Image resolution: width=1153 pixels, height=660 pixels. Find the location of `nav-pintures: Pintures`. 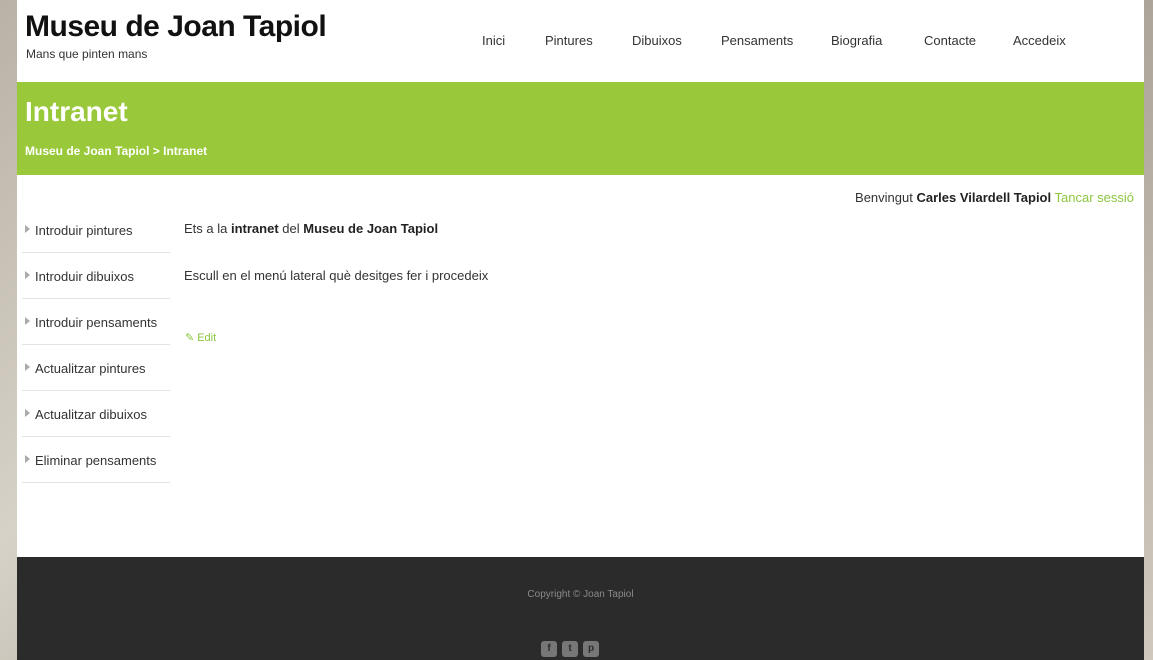

nav-pintures: Pintures is located at coordinates (569, 40).